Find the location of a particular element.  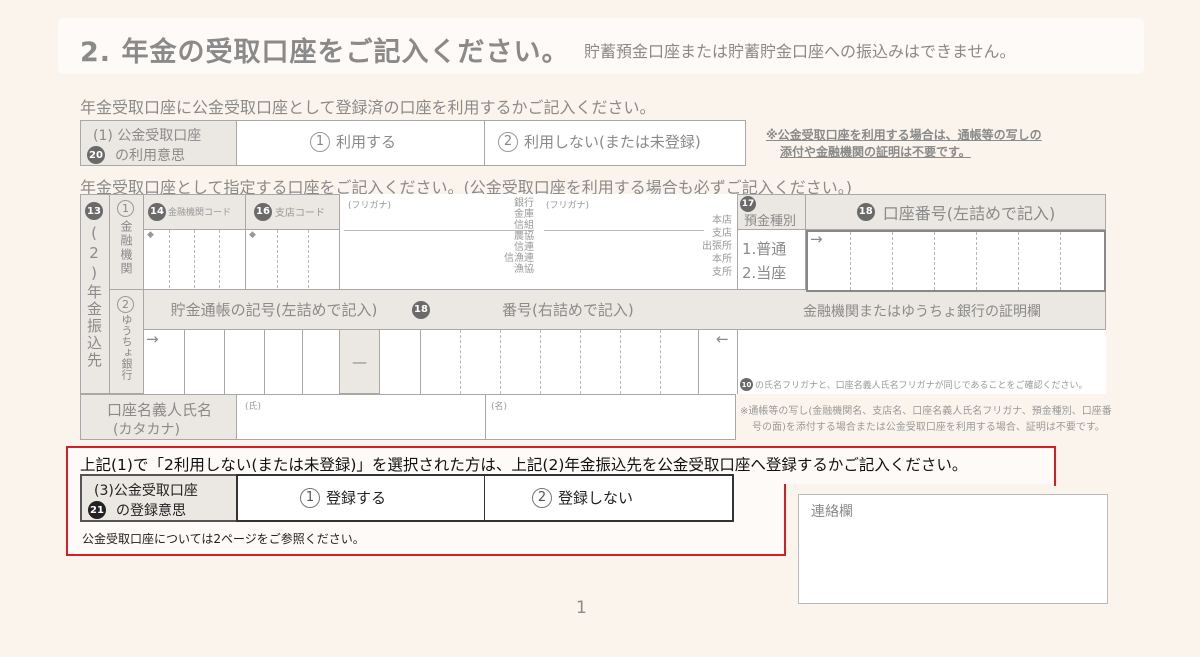

option-not-use: 2 利用しない(または未登録) is located at coordinates (599, 141).